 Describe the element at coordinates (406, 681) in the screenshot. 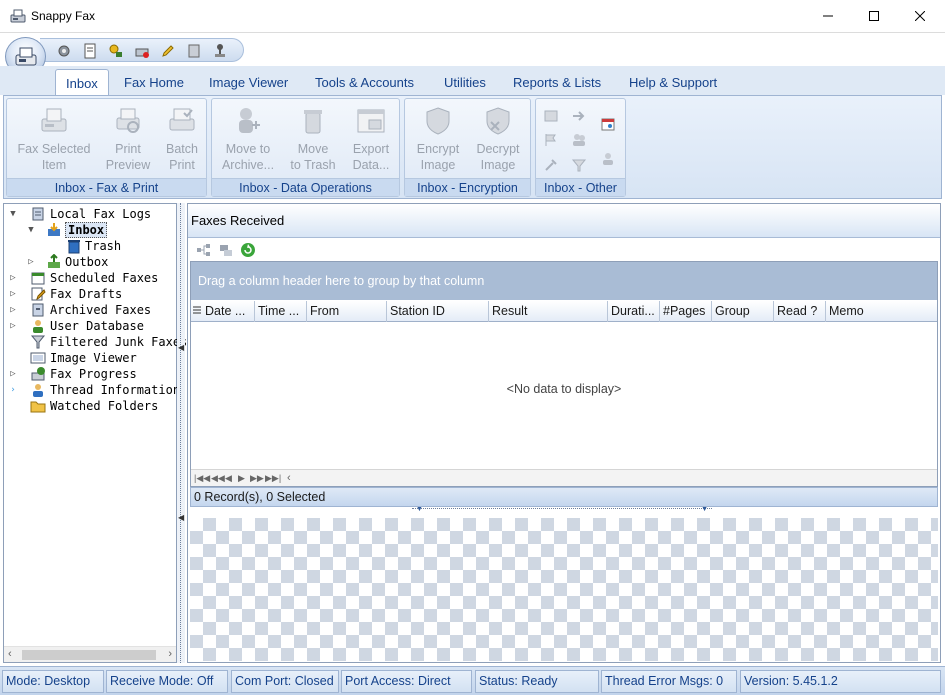

I see `status-port-access: Port Access: Direct` at that location.